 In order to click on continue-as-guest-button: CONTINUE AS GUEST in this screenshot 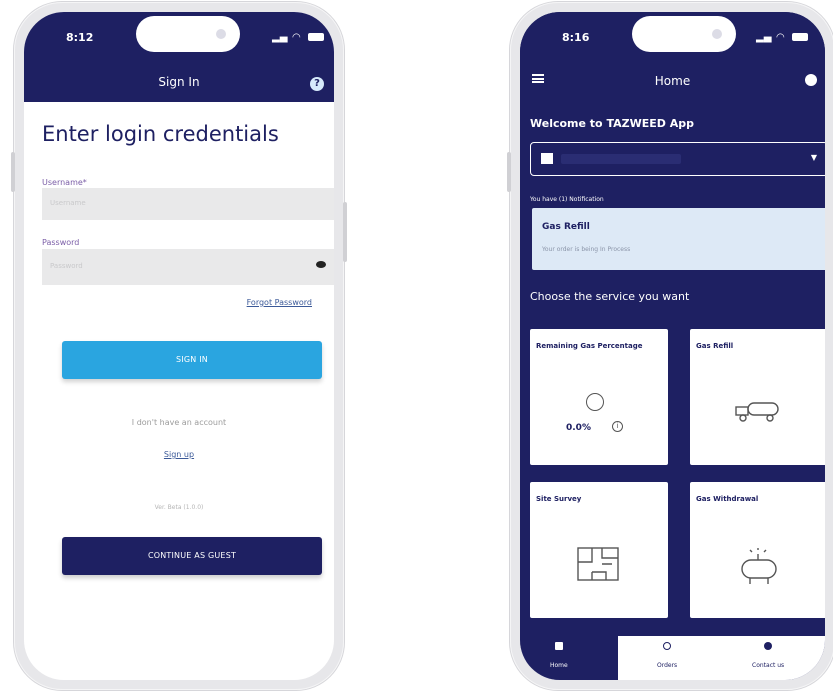, I will do `click(192, 556)`.